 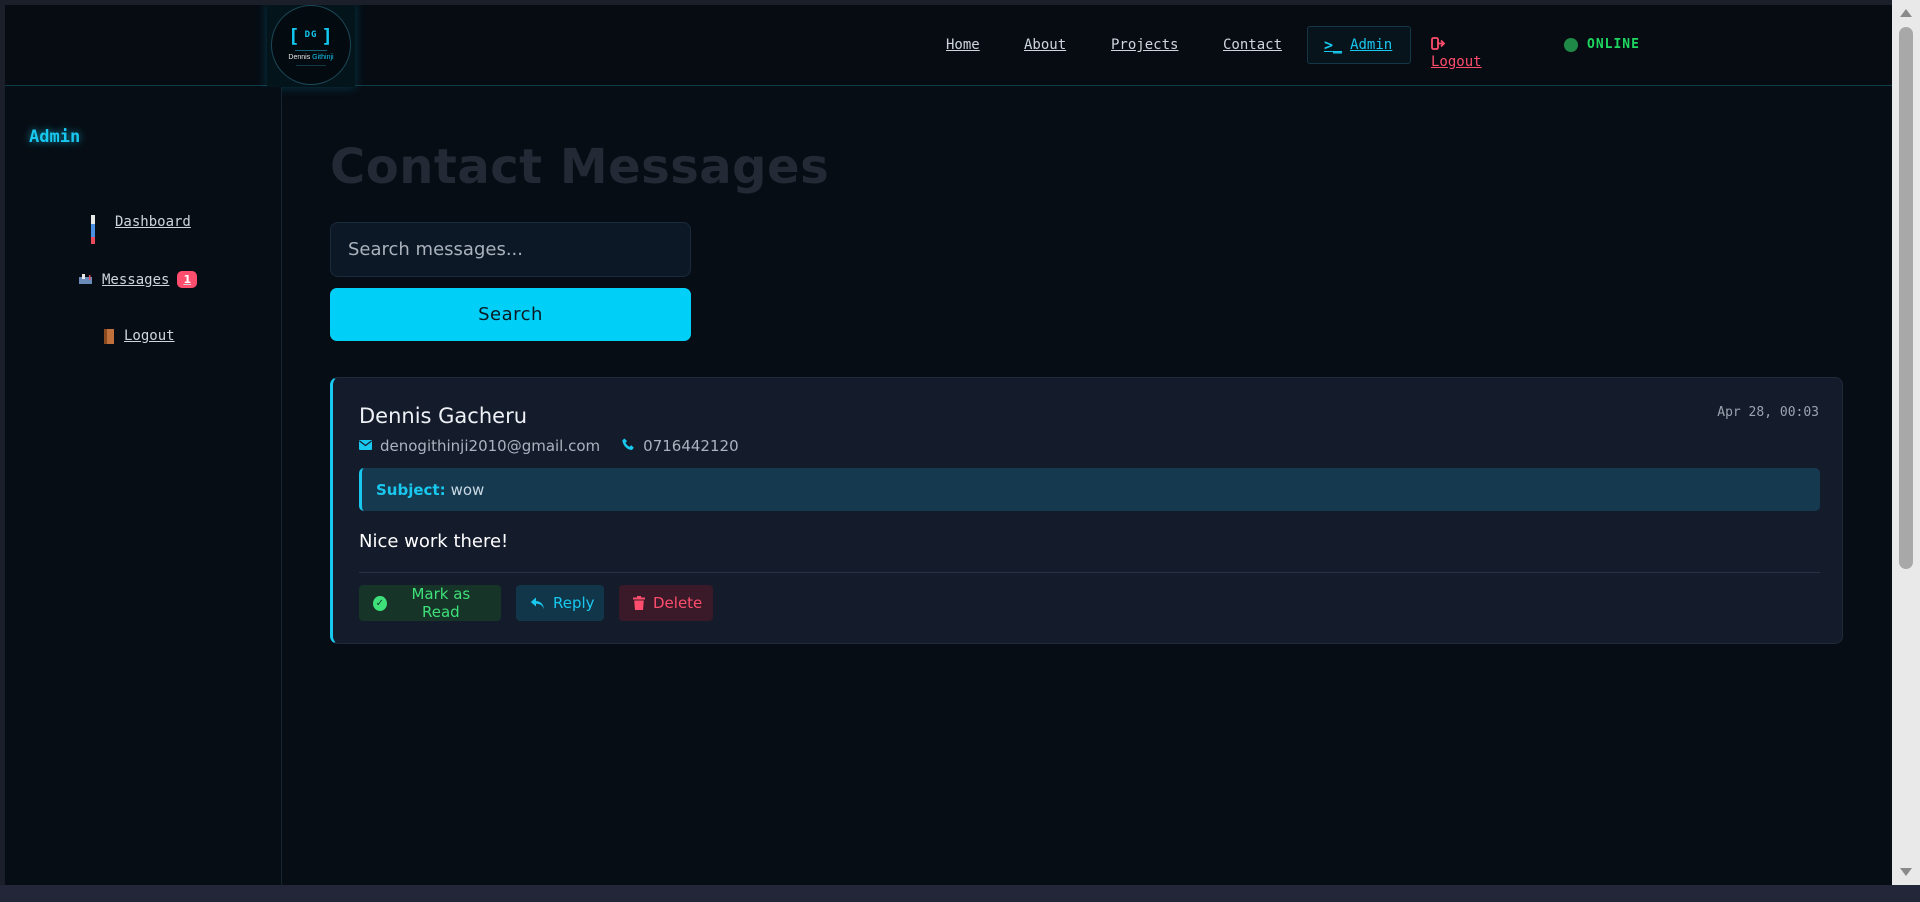 I want to click on logo-divider, so click(x=311, y=50).